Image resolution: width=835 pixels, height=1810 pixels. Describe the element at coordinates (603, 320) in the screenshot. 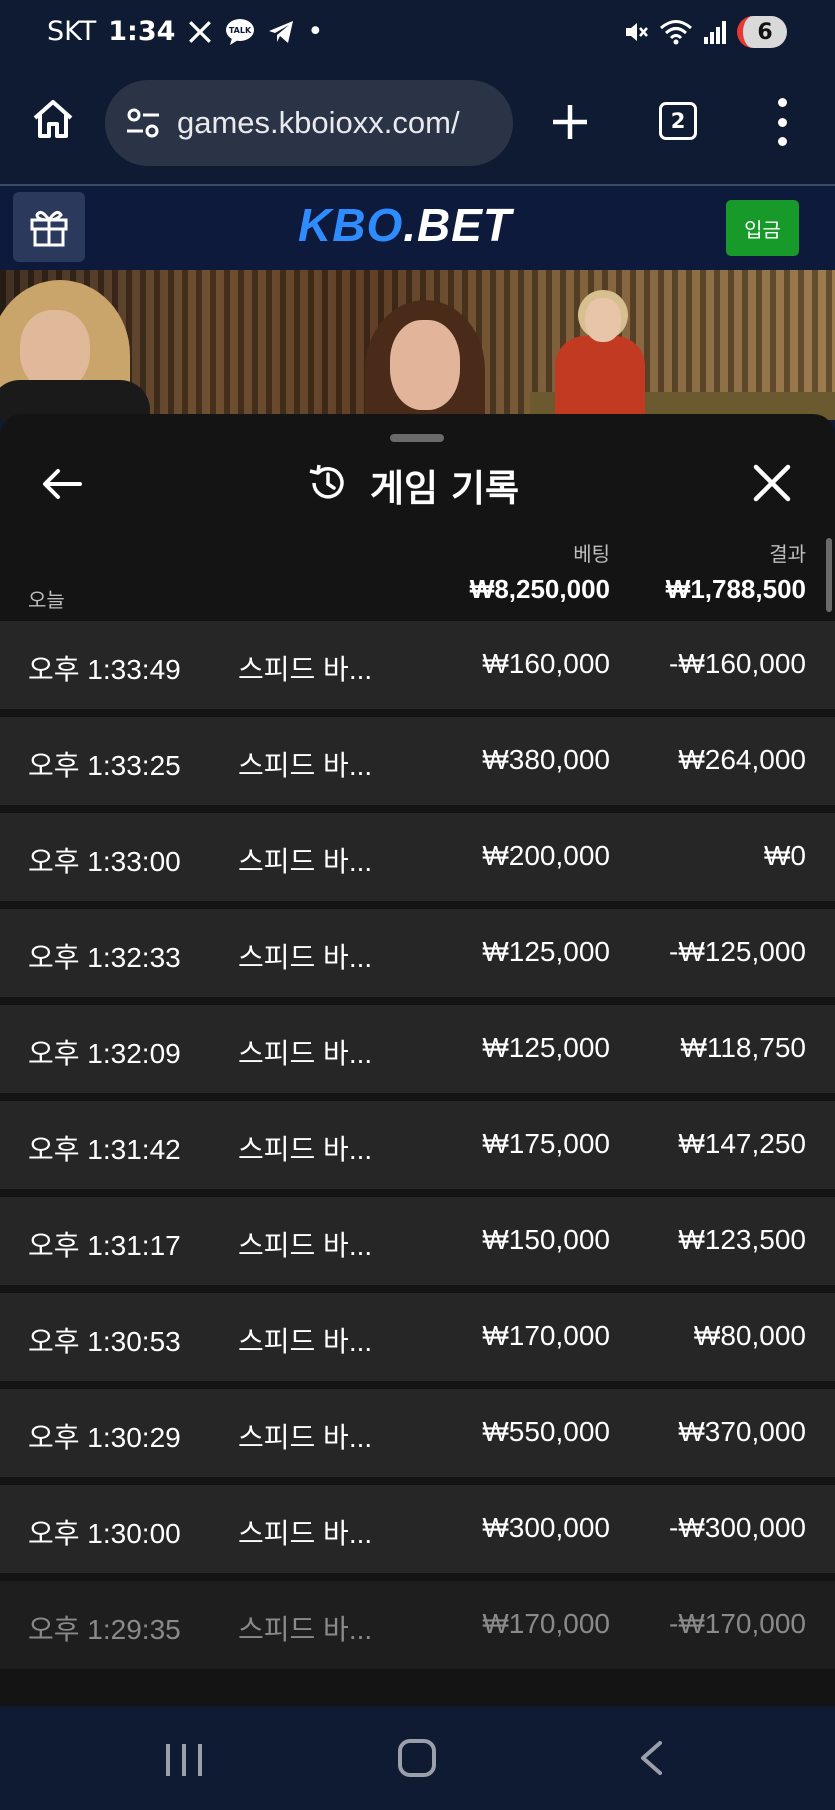

I see `dealer-right-face` at that location.